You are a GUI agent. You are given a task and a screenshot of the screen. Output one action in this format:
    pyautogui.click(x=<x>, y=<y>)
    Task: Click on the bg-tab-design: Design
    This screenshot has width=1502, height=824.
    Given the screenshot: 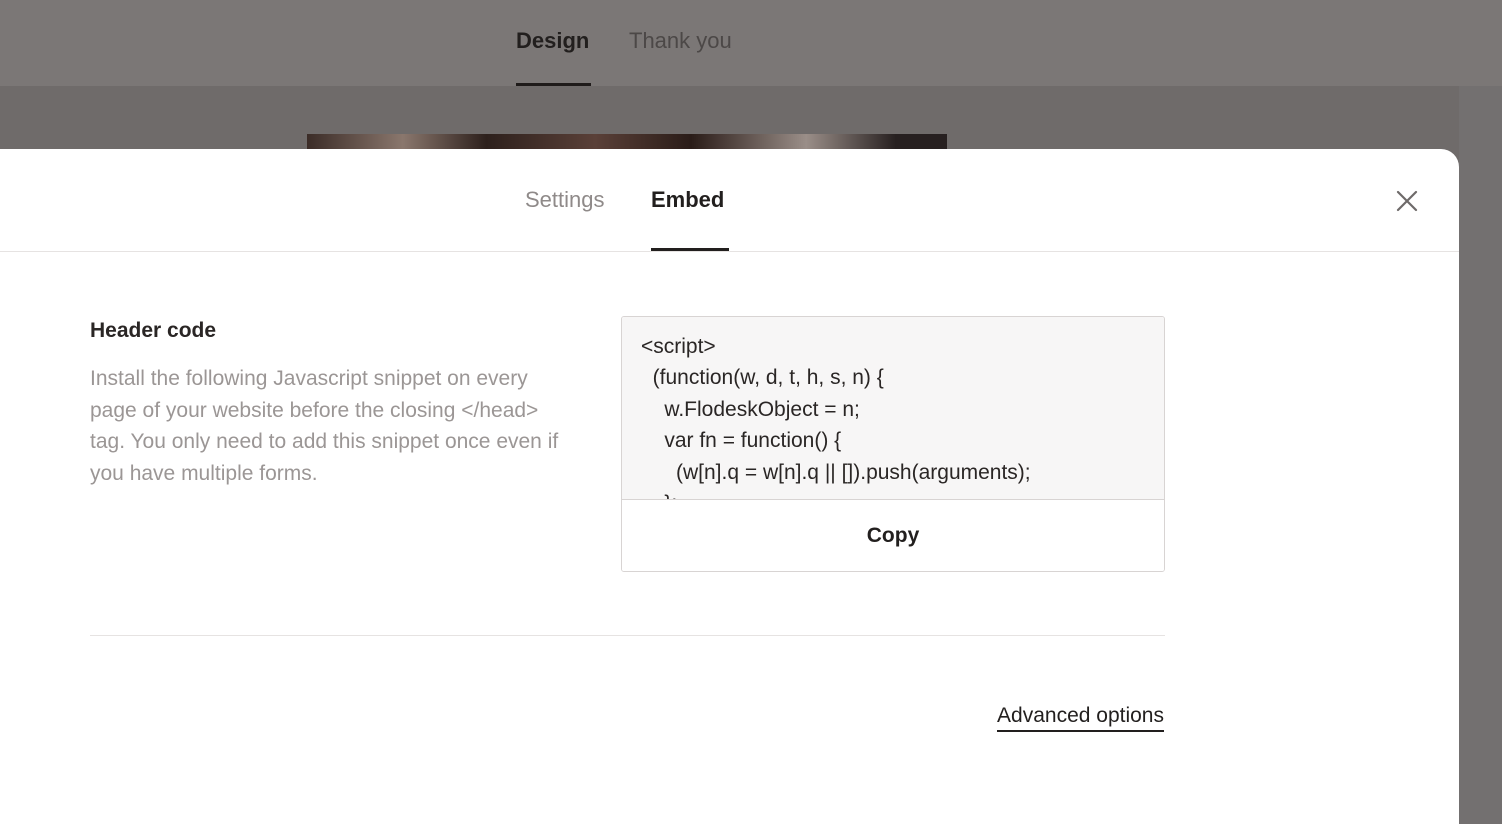 What is the action you would take?
    pyautogui.click(x=553, y=40)
    